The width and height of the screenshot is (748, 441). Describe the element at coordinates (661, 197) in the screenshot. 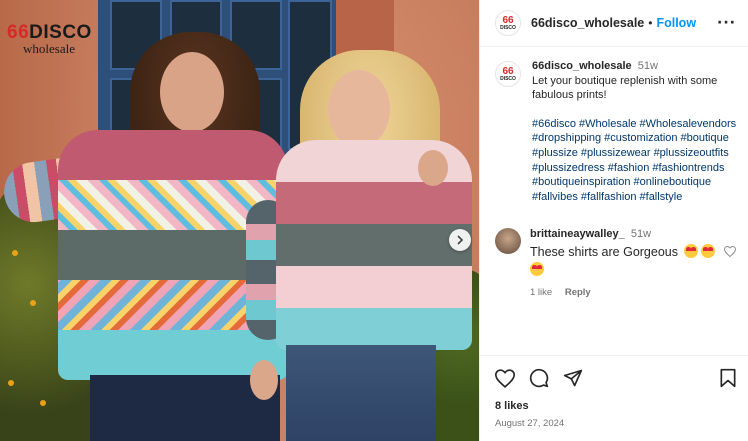

I see `hashtag-link: #fallstyle` at that location.